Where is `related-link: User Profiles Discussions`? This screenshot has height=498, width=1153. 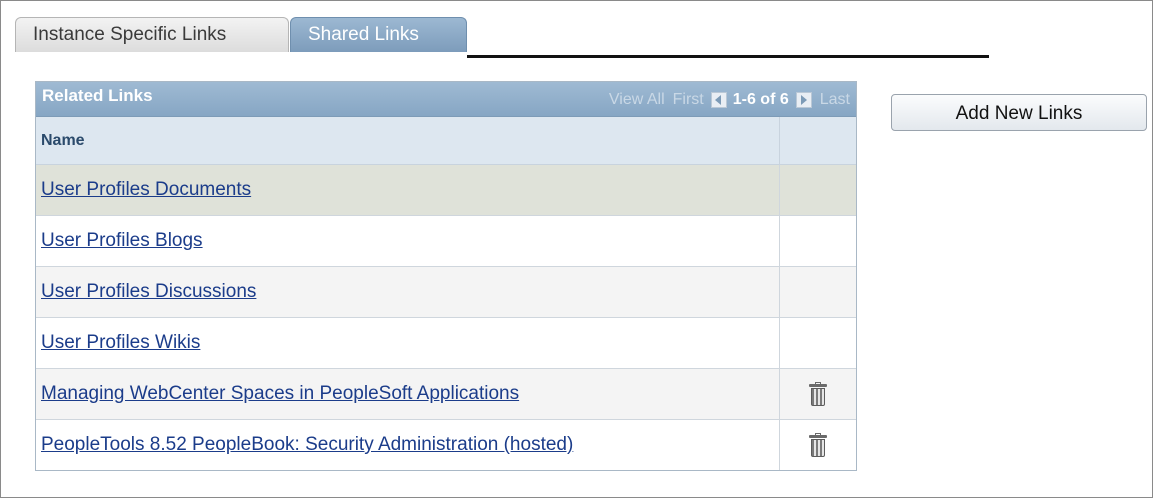 related-link: User Profiles Discussions is located at coordinates (148, 291).